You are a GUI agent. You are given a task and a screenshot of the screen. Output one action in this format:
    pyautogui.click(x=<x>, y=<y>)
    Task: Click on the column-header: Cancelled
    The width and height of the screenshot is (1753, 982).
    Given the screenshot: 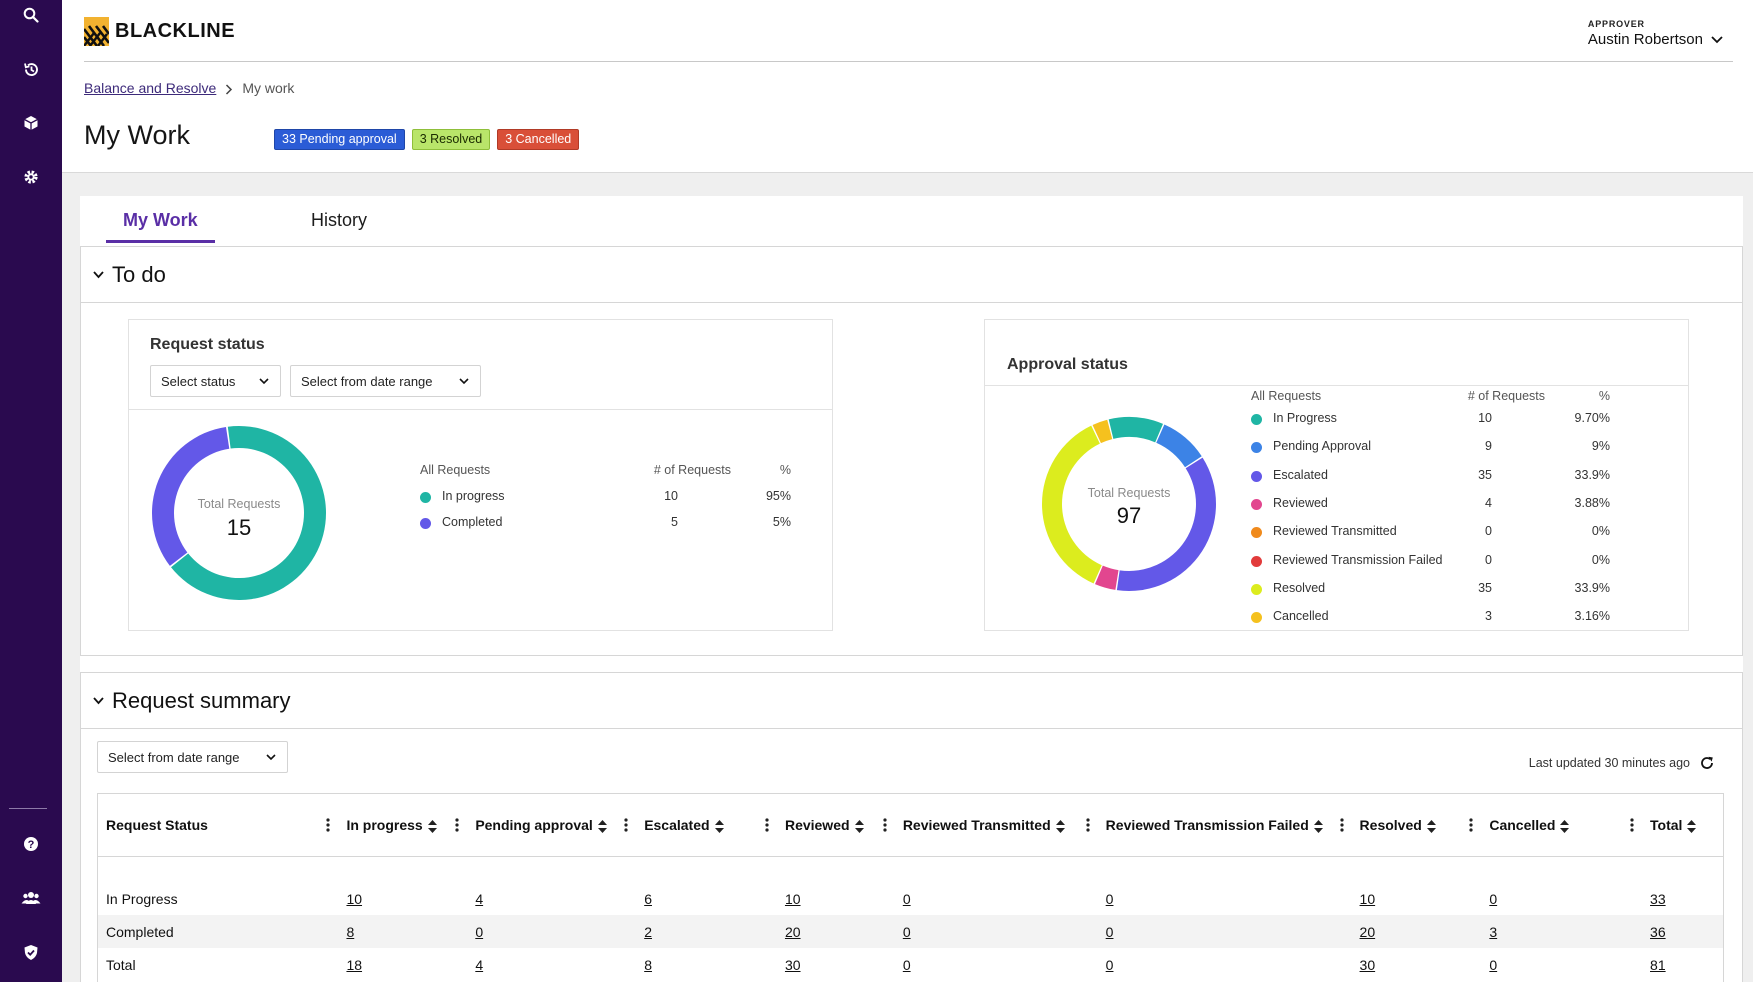 What is the action you would take?
    pyautogui.click(x=1562, y=825)
    